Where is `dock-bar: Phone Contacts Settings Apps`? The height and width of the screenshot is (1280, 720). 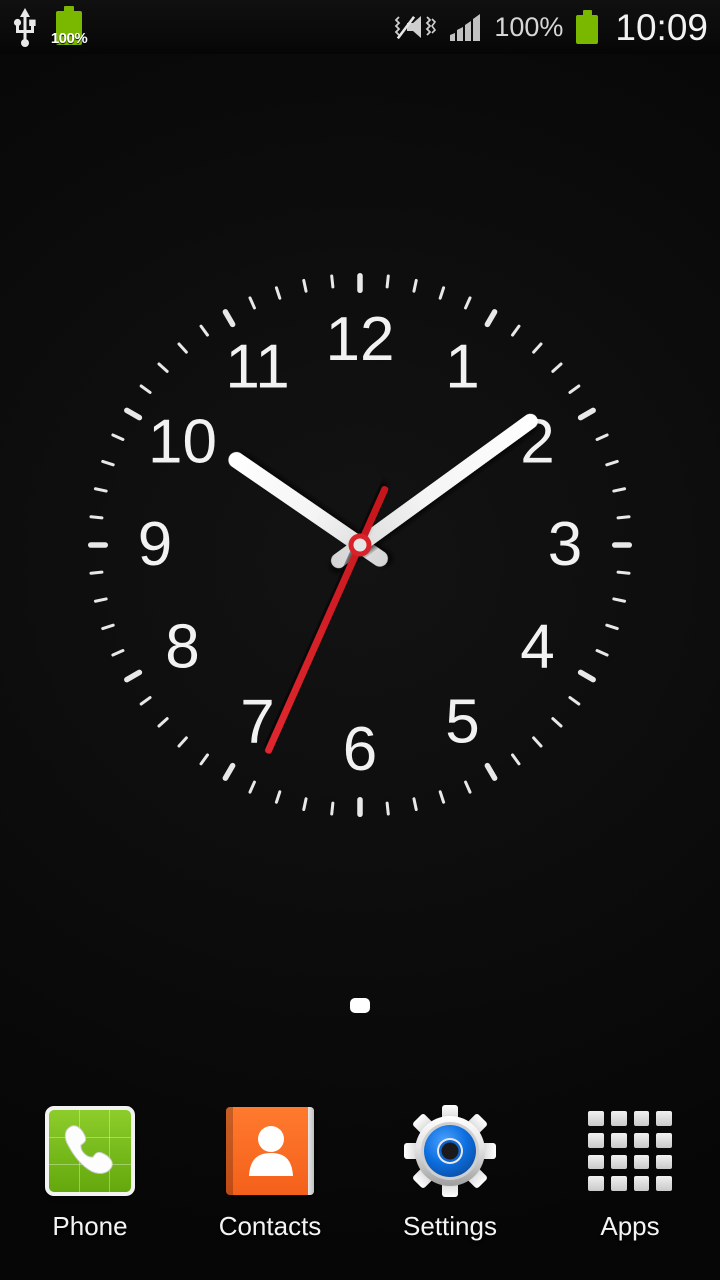 dock-bar: Phone Contacts Settings Apps is located at coordinates (360, 1187).